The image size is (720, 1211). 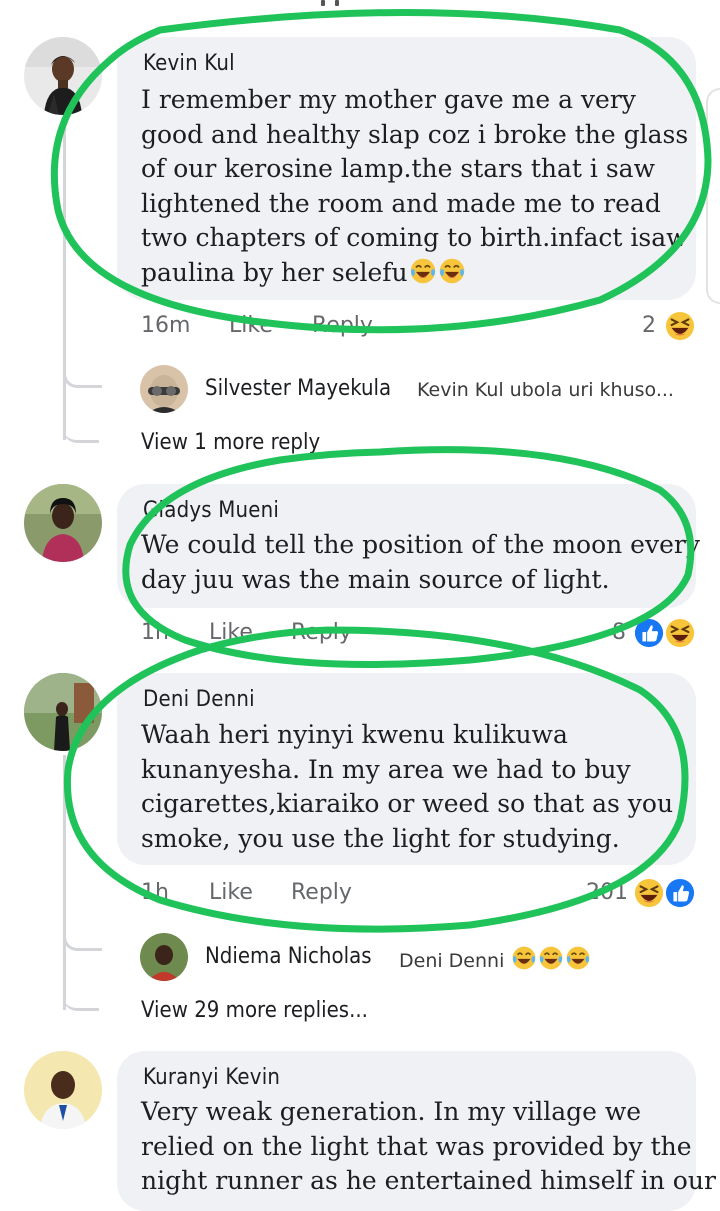 I want to click on comment-line: I remember my mother gave me a very, so click(x=388, y=99).